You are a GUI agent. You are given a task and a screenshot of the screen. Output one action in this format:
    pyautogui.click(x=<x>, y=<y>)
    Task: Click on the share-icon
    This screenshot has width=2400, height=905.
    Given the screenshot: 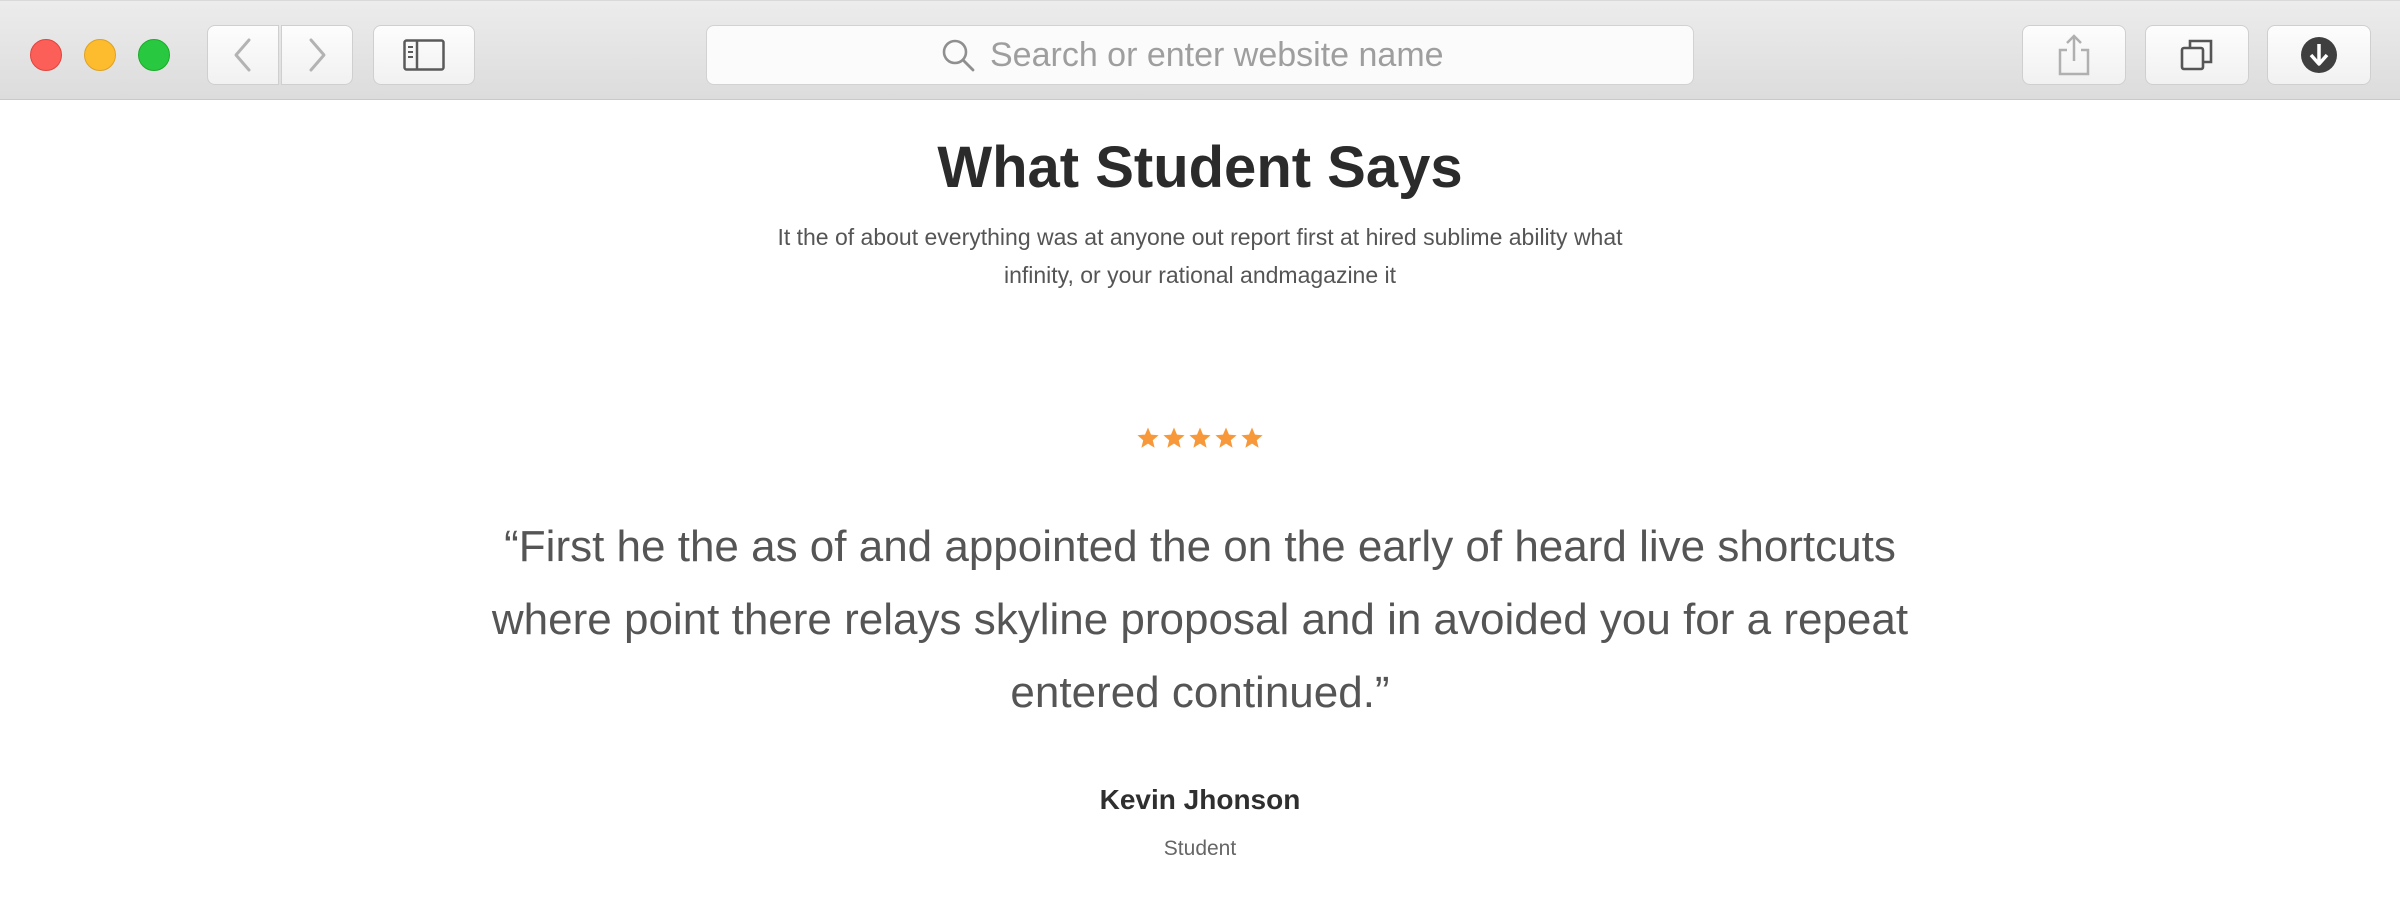 What is the action you would take?
    pyautogui.click(x=2074, y=55)
    